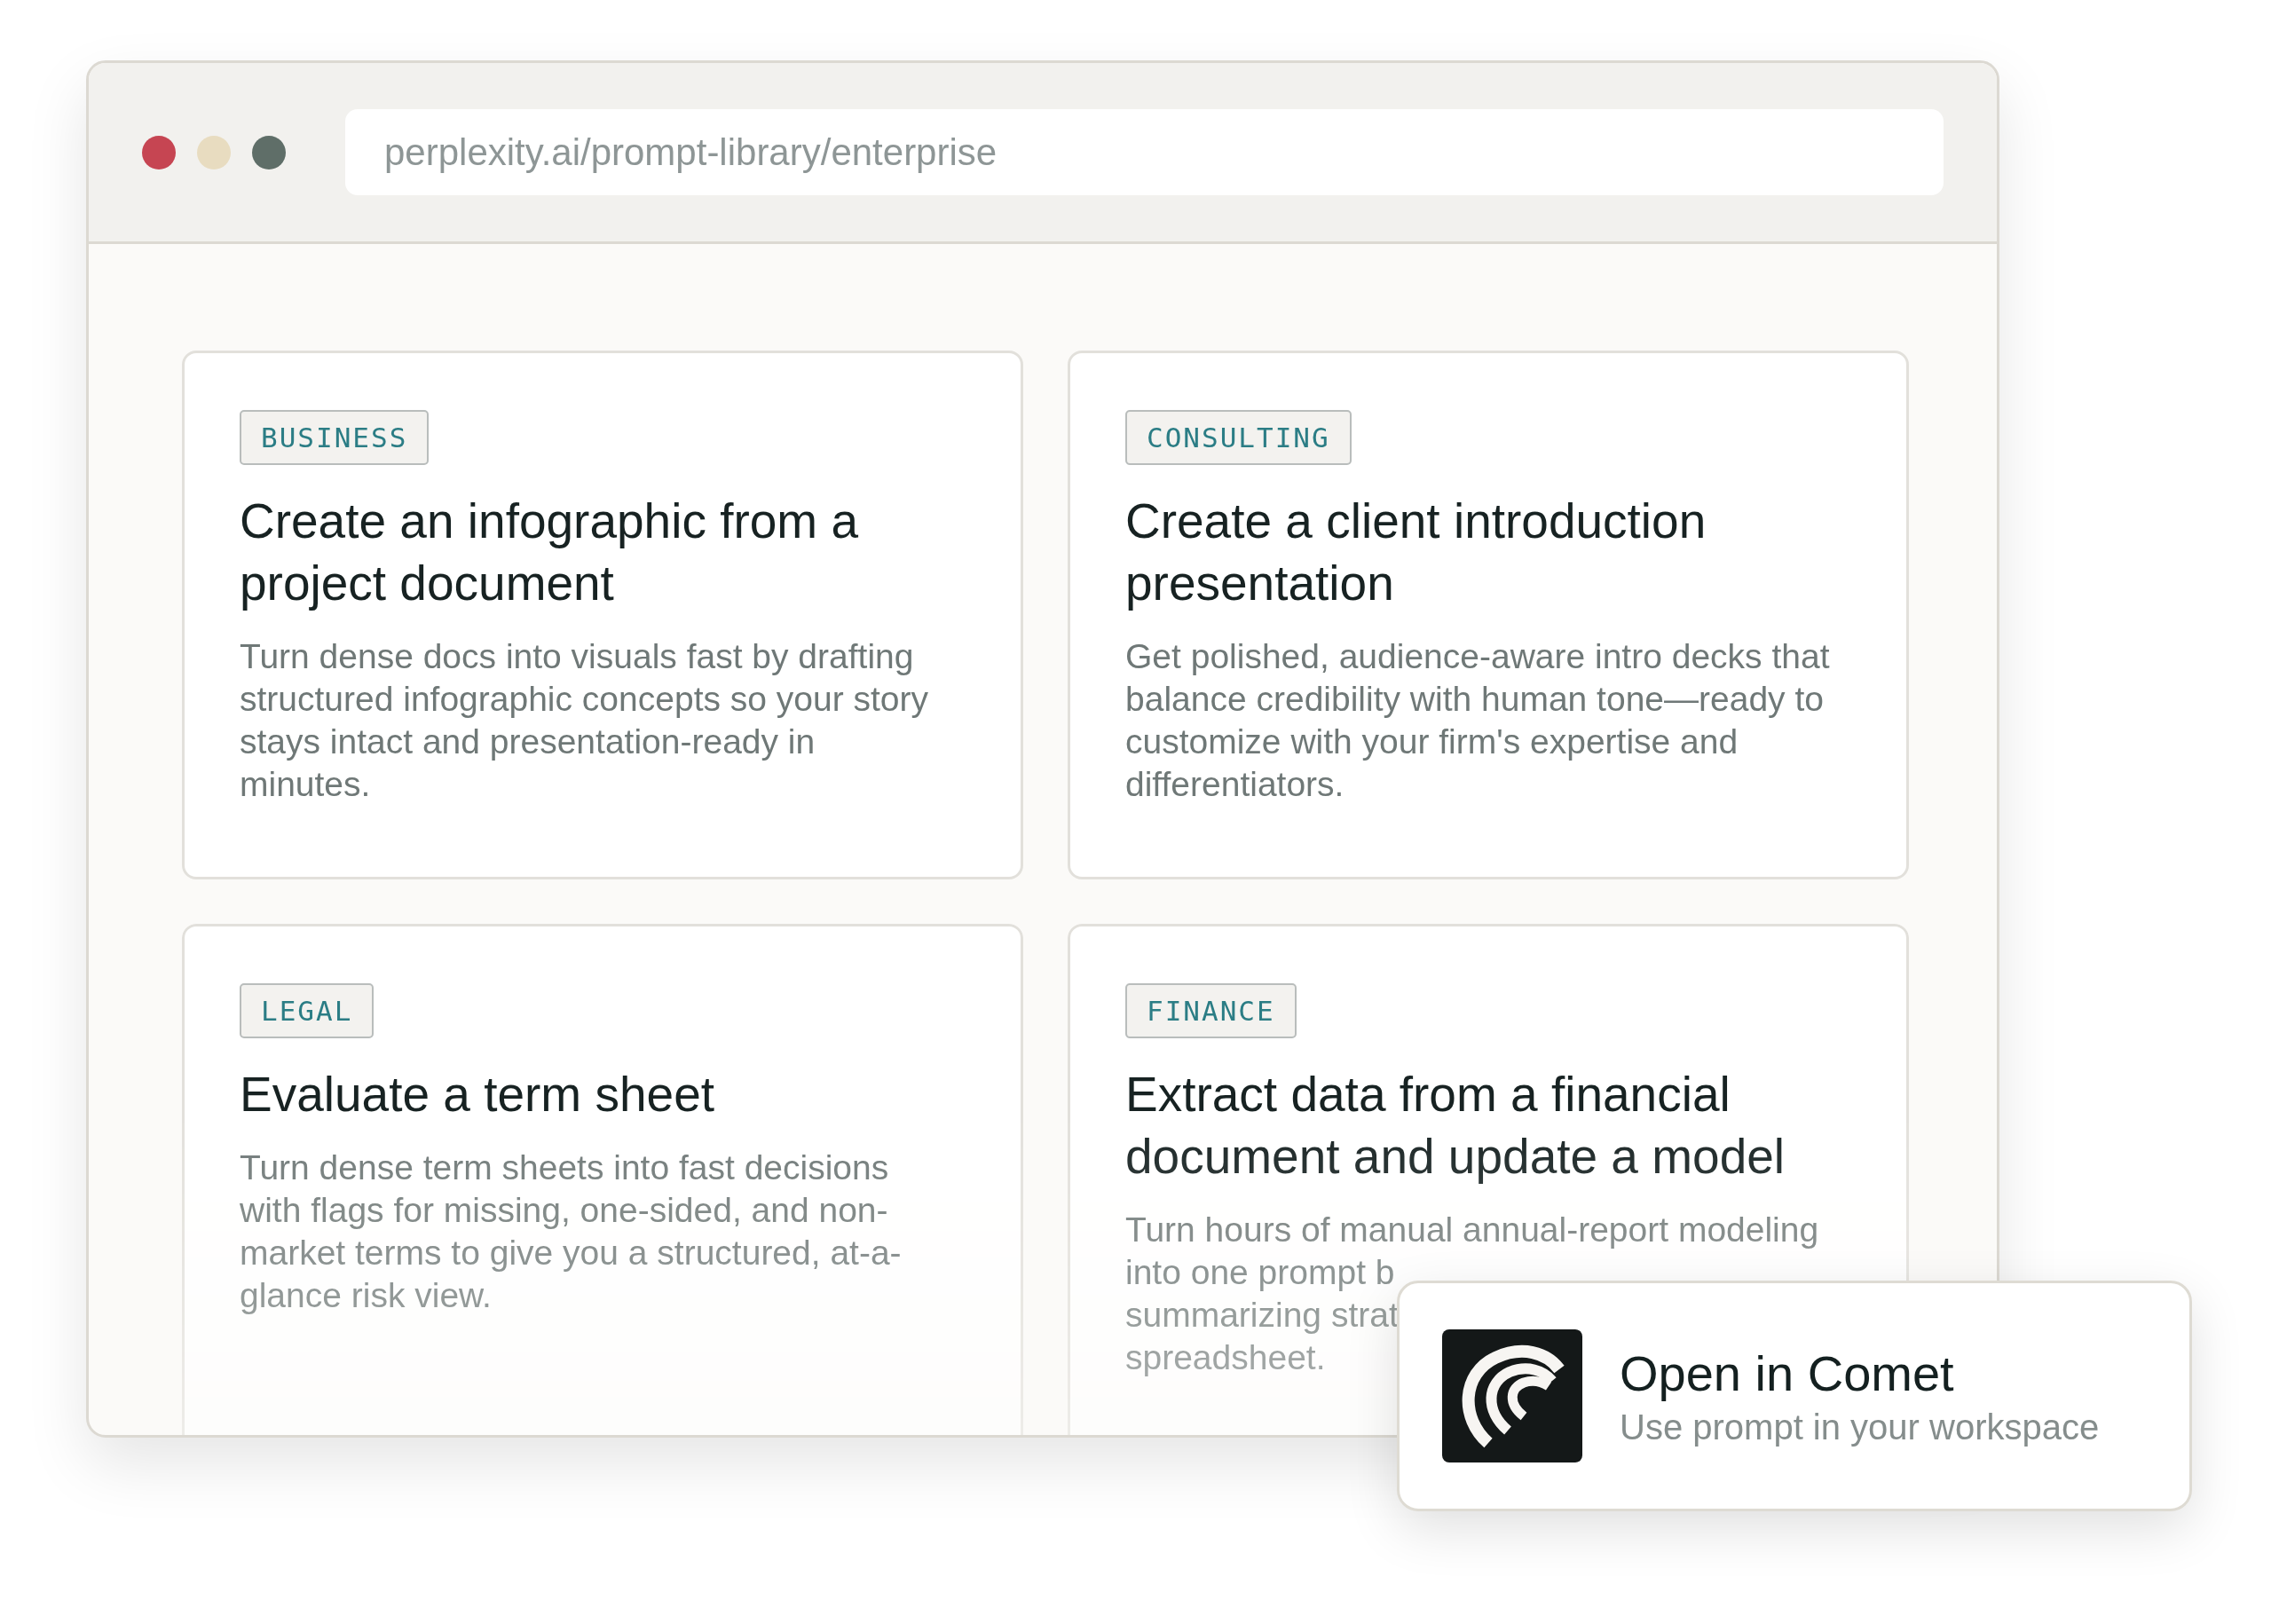 This screenshot has height=1624, width=2279. Describe the element at coordinates (1478, 721) in the screenshot. I see `card-description: Get polished, audience-aware intro decks that balance credibility with human tone—ready to customize with your firm's expertise and differentiators.` at that location.